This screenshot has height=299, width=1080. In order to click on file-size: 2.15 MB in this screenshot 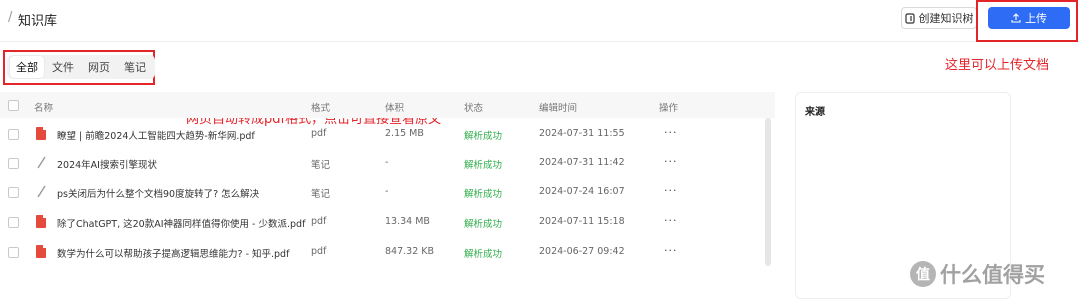, I will do `click(404, 133)`.